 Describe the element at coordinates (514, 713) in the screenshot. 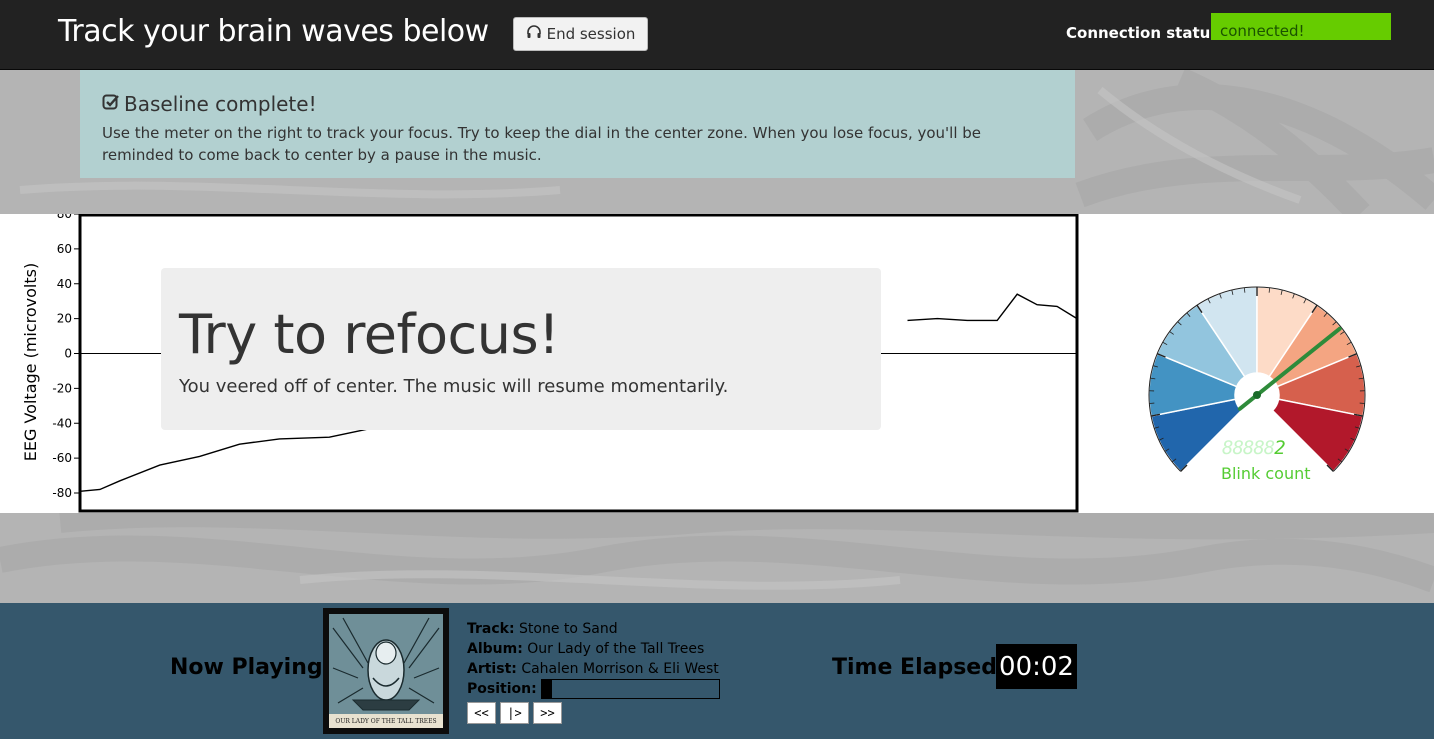

I see `play-pause-button: |>` at that location.